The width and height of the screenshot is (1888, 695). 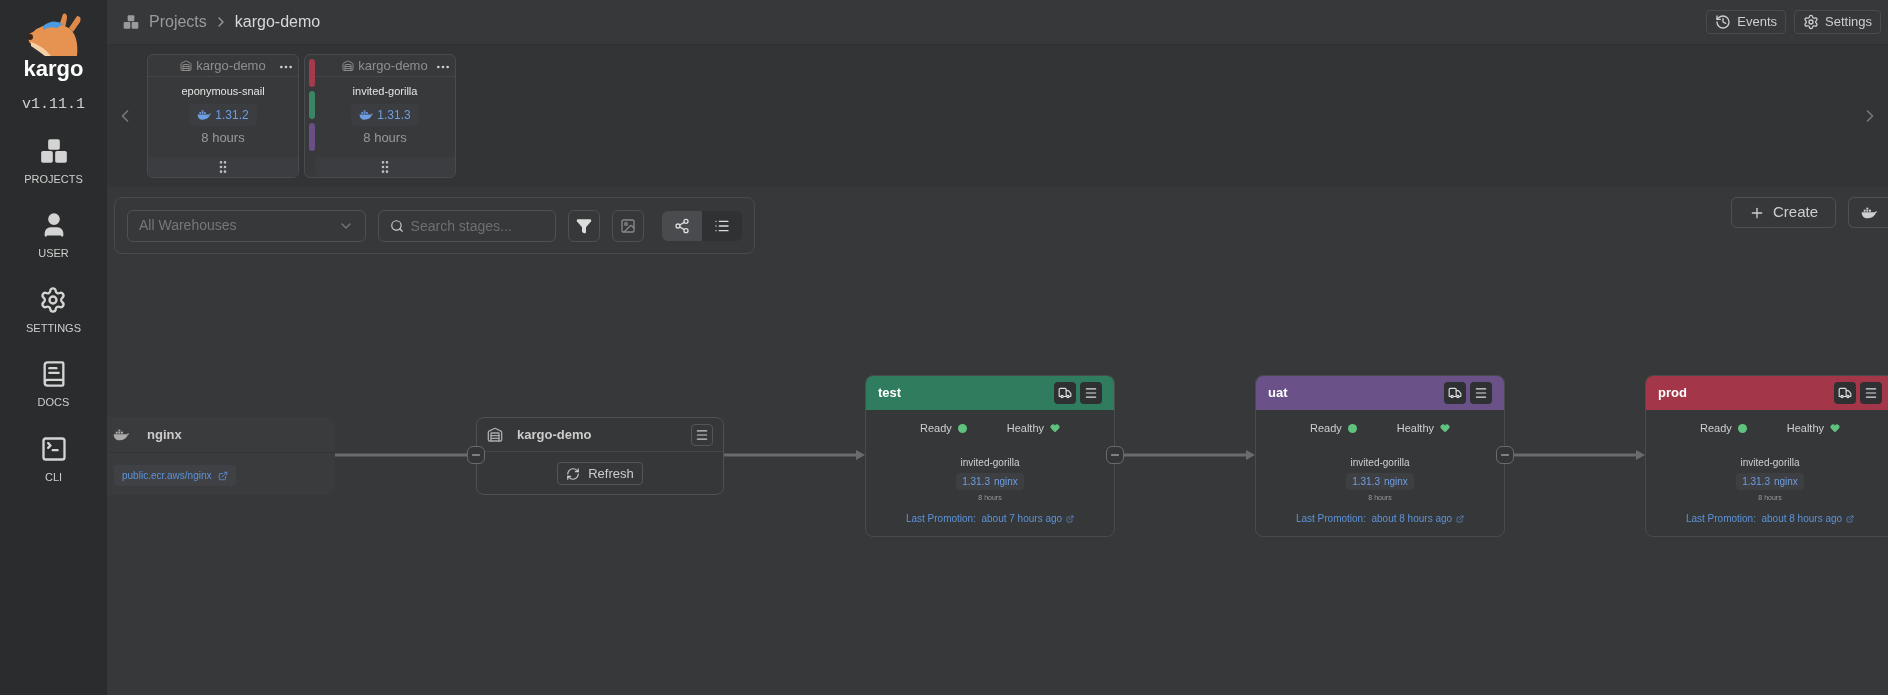 I want to click on boxes-icon, so click(x=53, y=150).